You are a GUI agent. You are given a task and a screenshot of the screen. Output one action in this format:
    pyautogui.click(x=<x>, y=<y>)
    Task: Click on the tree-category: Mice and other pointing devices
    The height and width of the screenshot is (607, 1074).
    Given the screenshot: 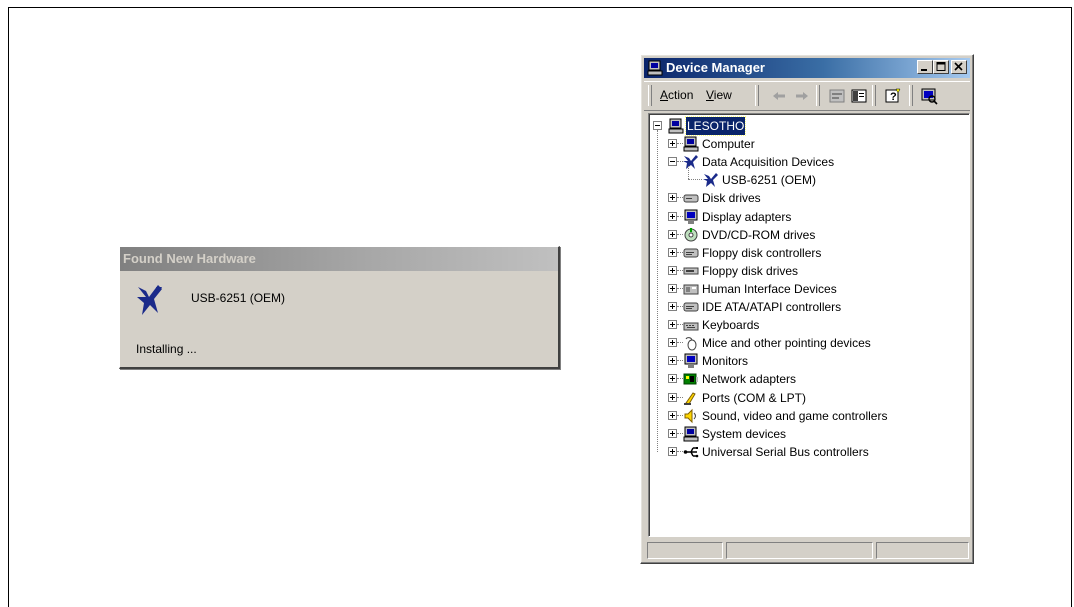 What is the action you would take?
    pyautogui.click(x=815, y=343)
    